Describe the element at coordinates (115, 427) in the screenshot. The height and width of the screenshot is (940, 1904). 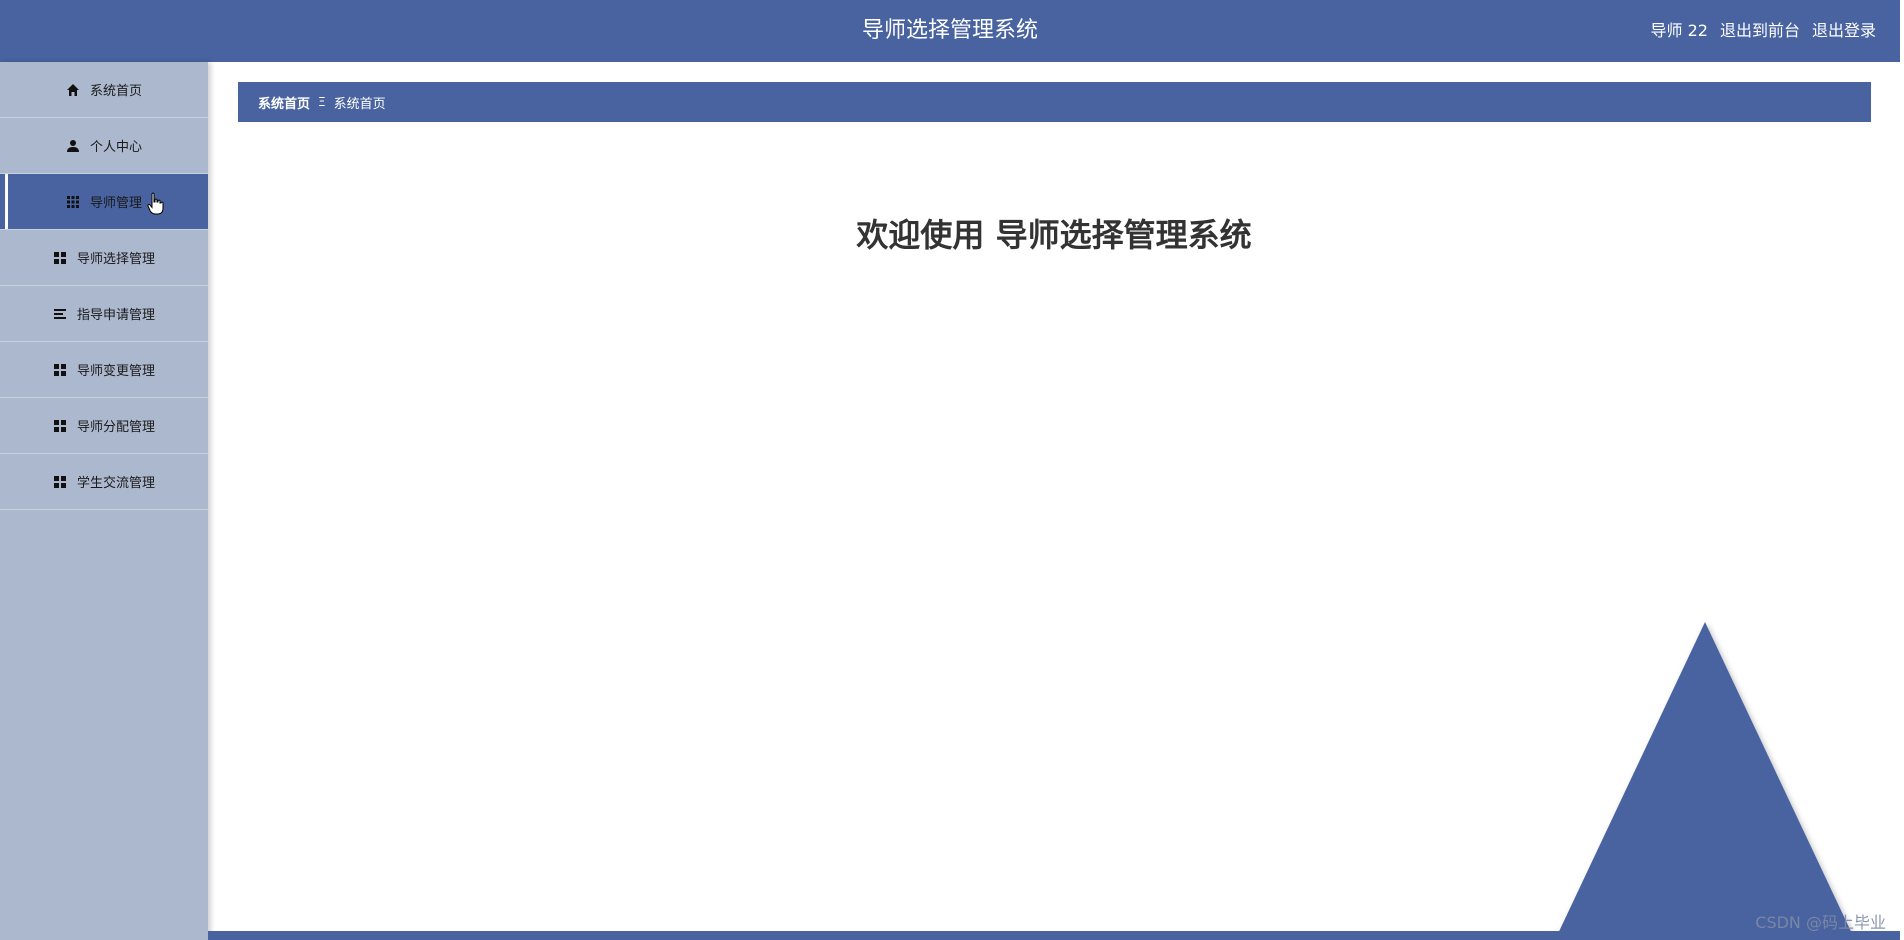
I see `sidebar-item-label: 导师分配管理` at that location.